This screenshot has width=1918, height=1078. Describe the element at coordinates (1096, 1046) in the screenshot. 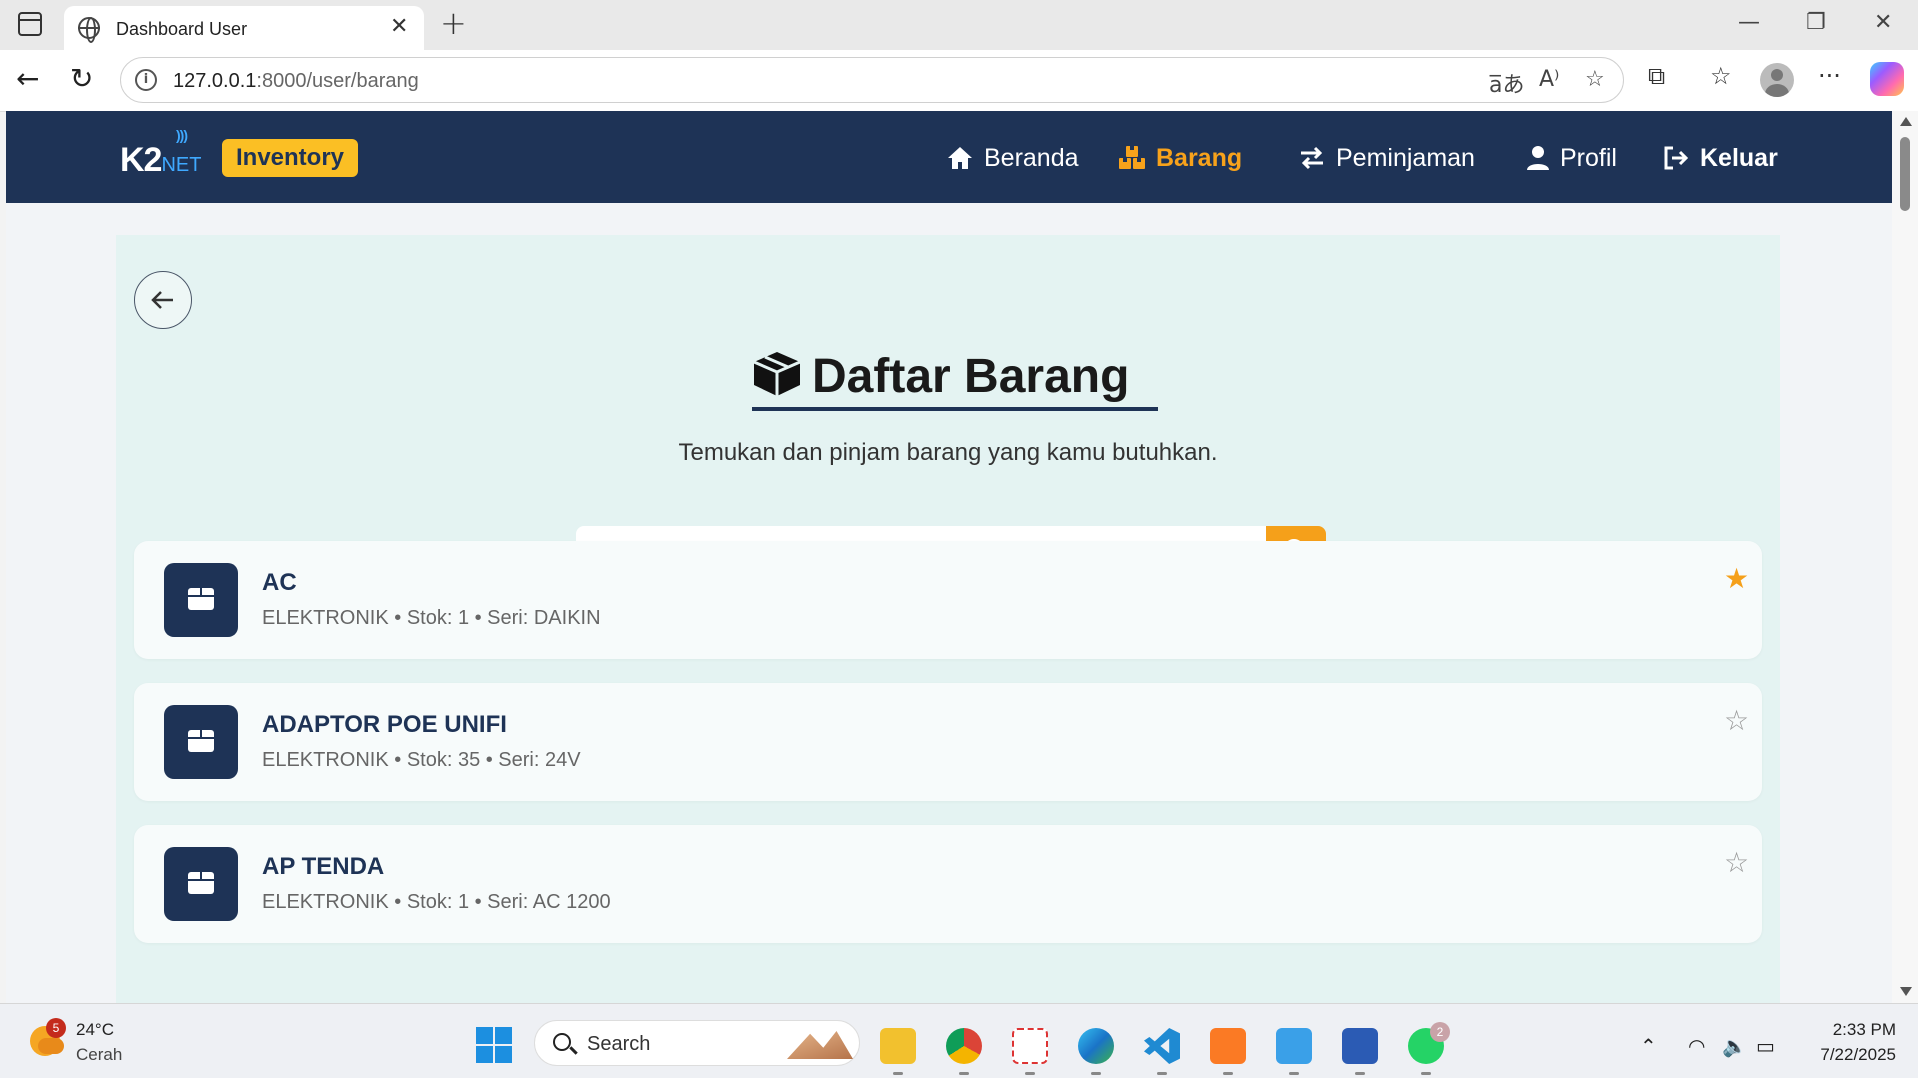

I see `edge-icon` at that location.